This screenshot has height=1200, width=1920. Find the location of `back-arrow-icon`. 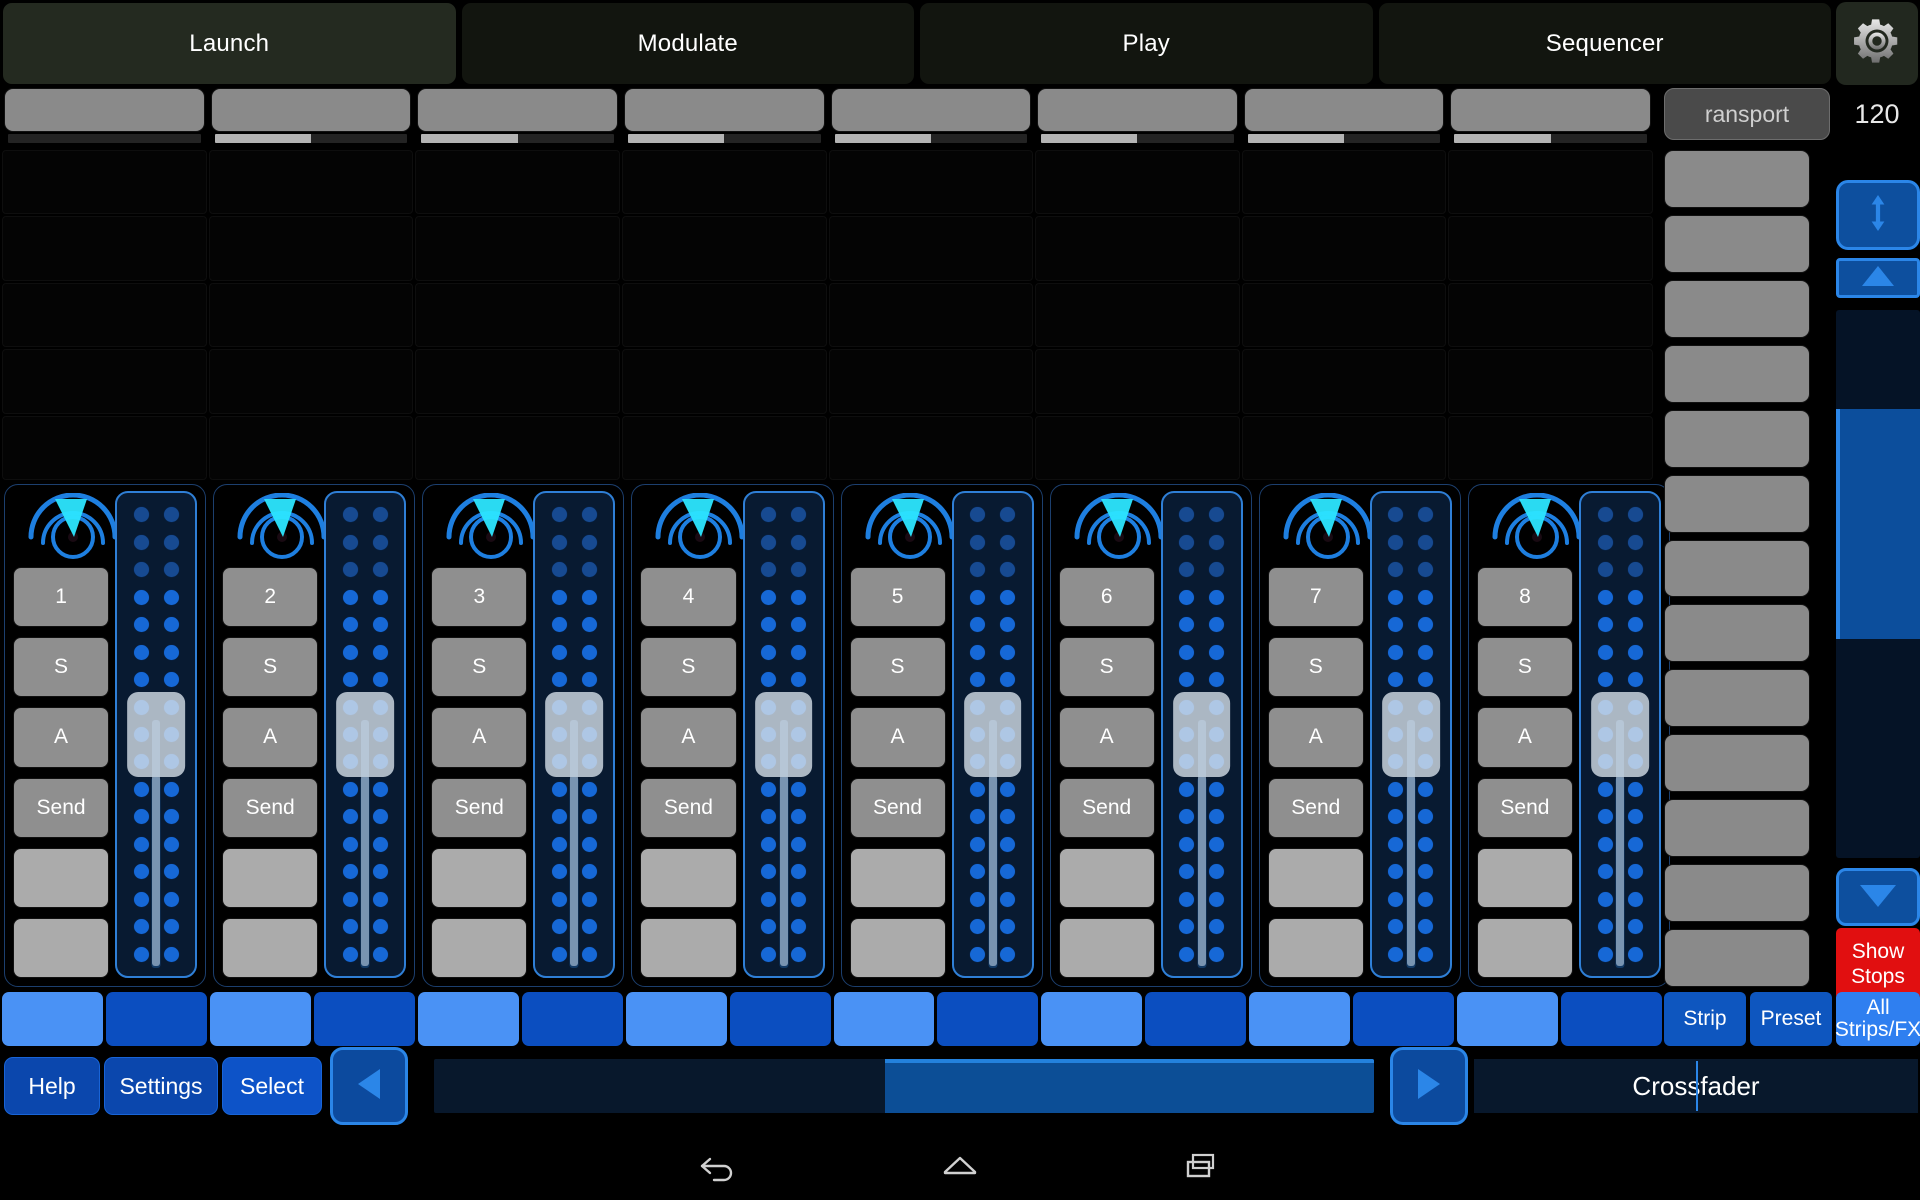

back-arrow-icon is located at coordinates (718, 1165).